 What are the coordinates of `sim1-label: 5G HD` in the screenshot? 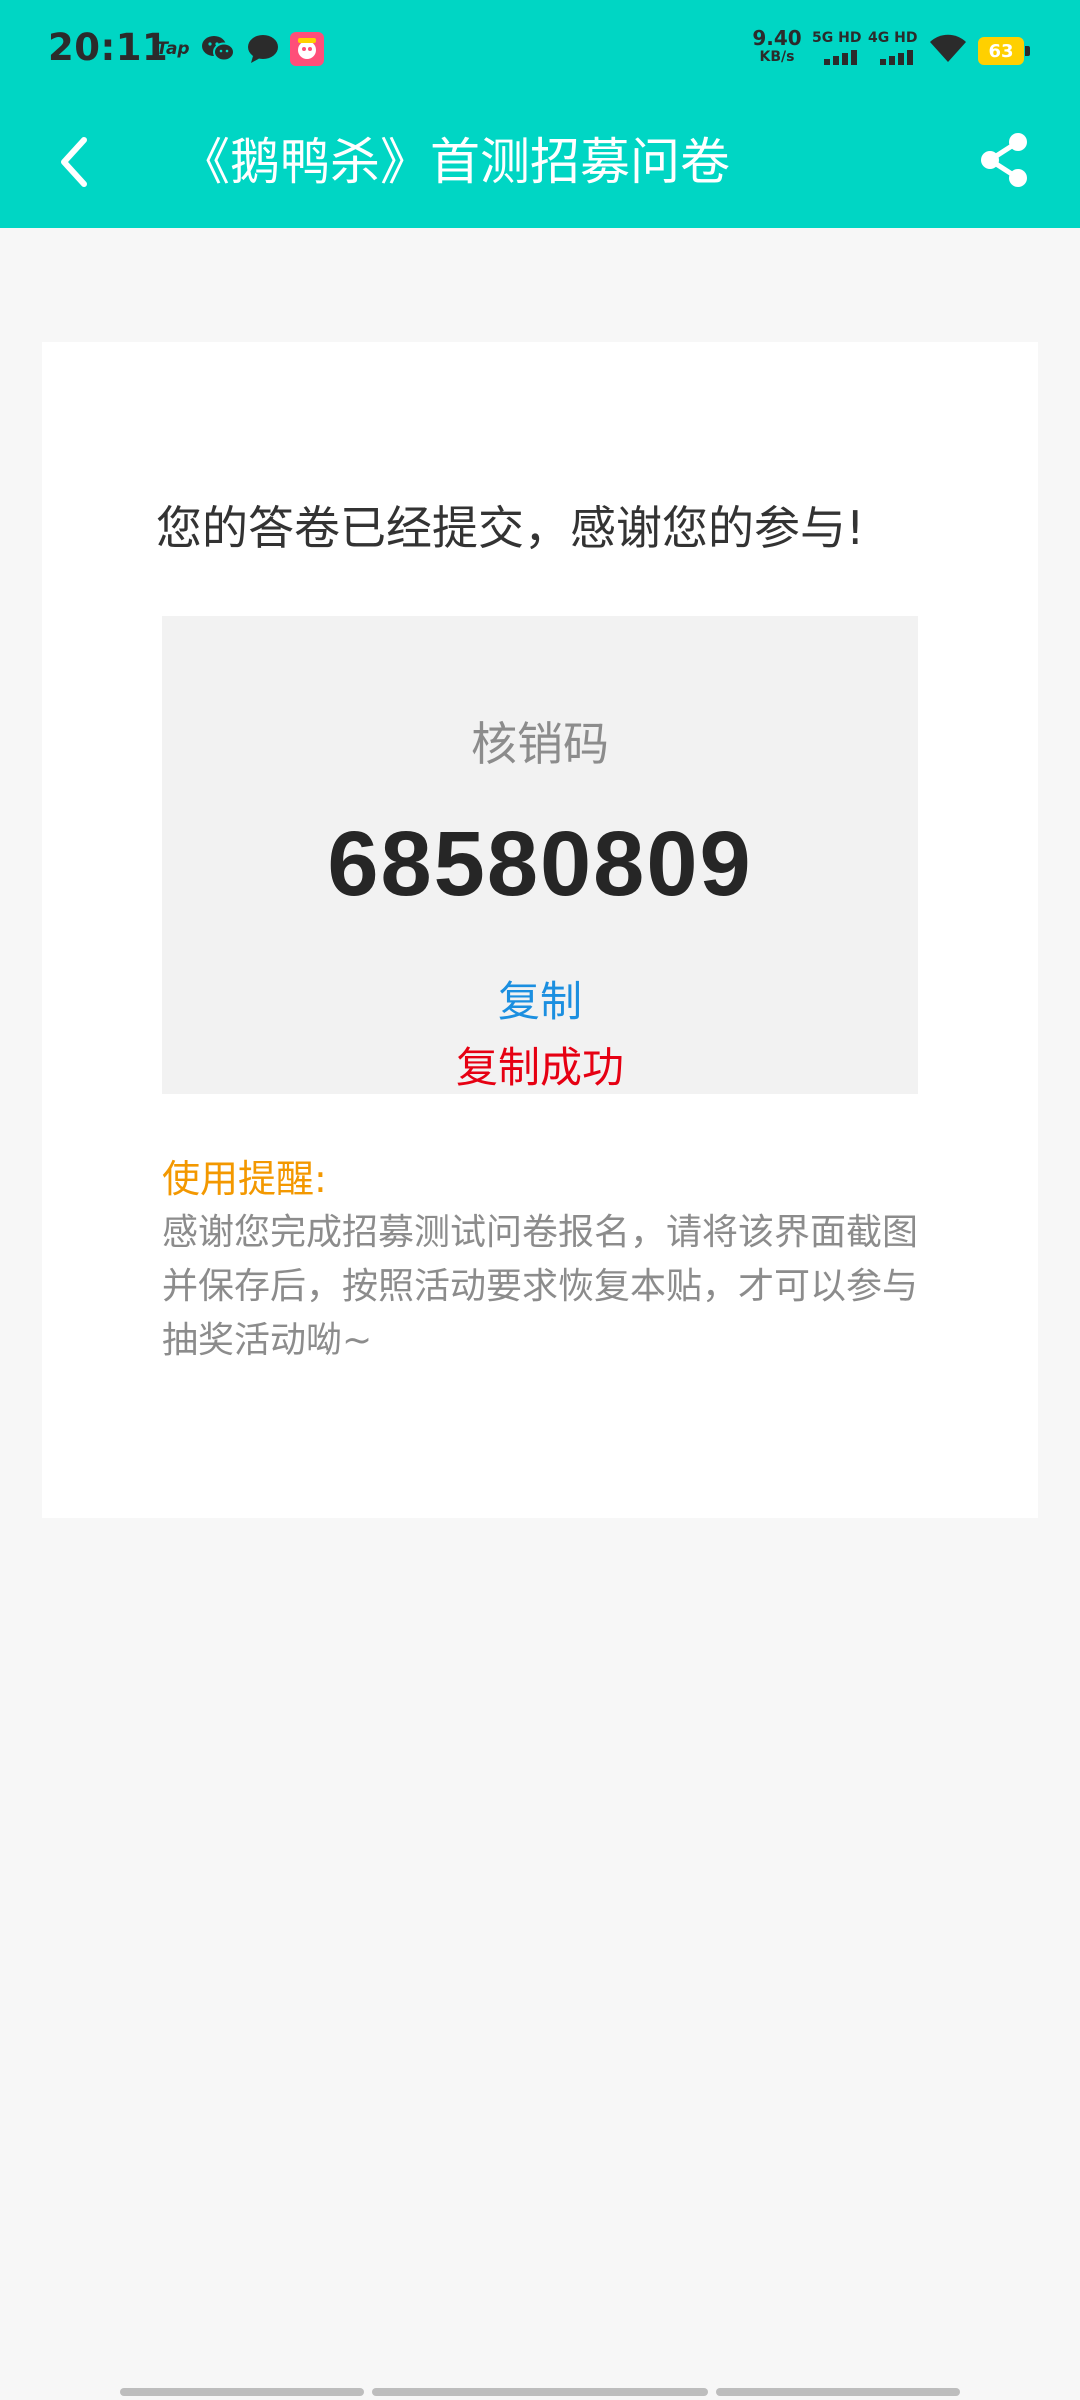 It's located at (837, 38).